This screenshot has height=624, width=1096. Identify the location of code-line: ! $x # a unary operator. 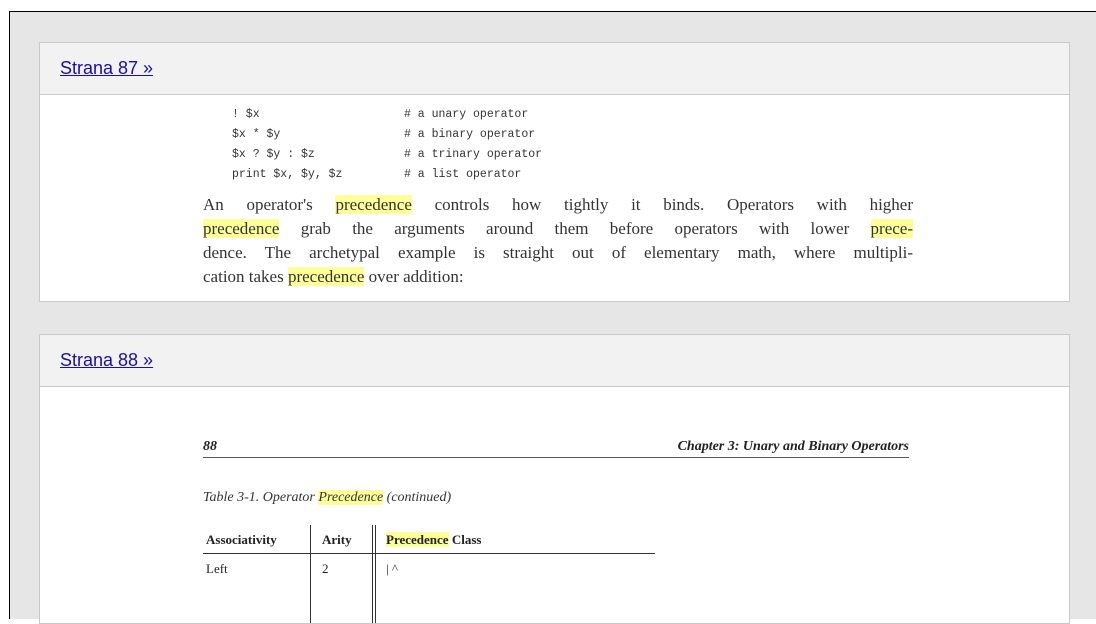
(387, 115).